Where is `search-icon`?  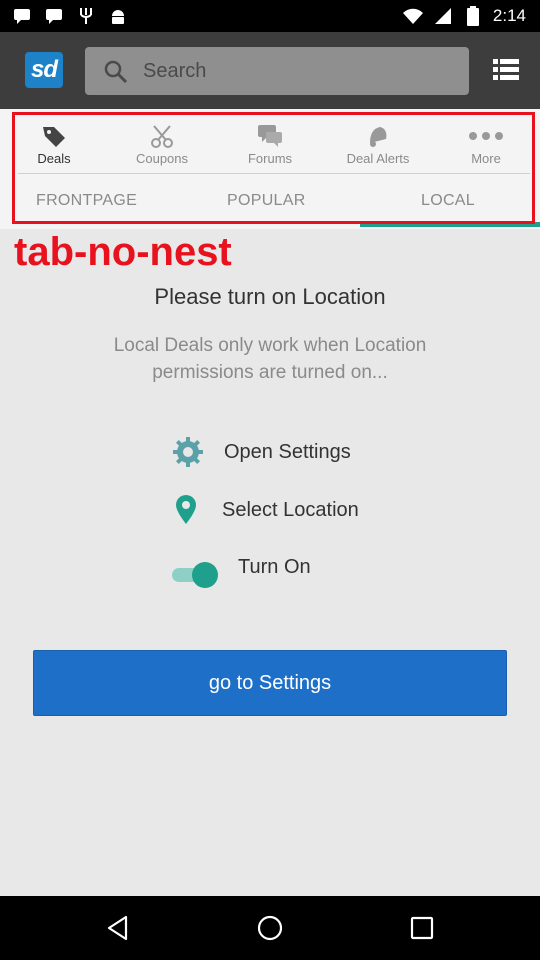
search-icon is located at coordinates (116, 72).